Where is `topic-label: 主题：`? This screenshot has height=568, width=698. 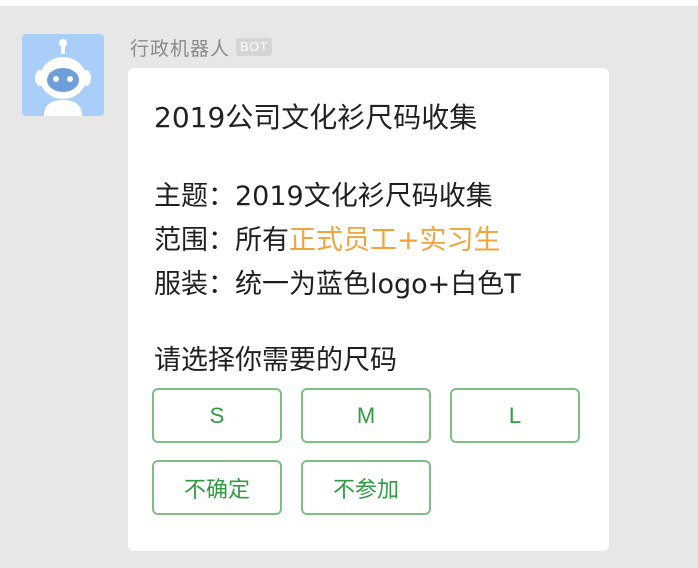
topic-label: 主题： is located at coordinates (194, 196).